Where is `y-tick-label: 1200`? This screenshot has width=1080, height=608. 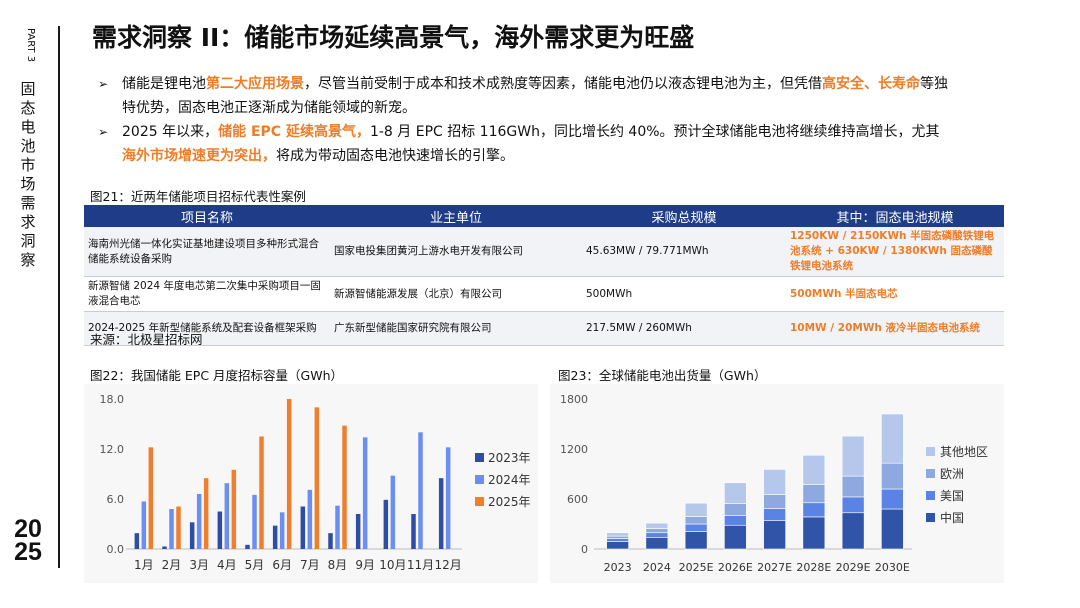 y-tick-label: 1200 is located at coordinates (574, 449).